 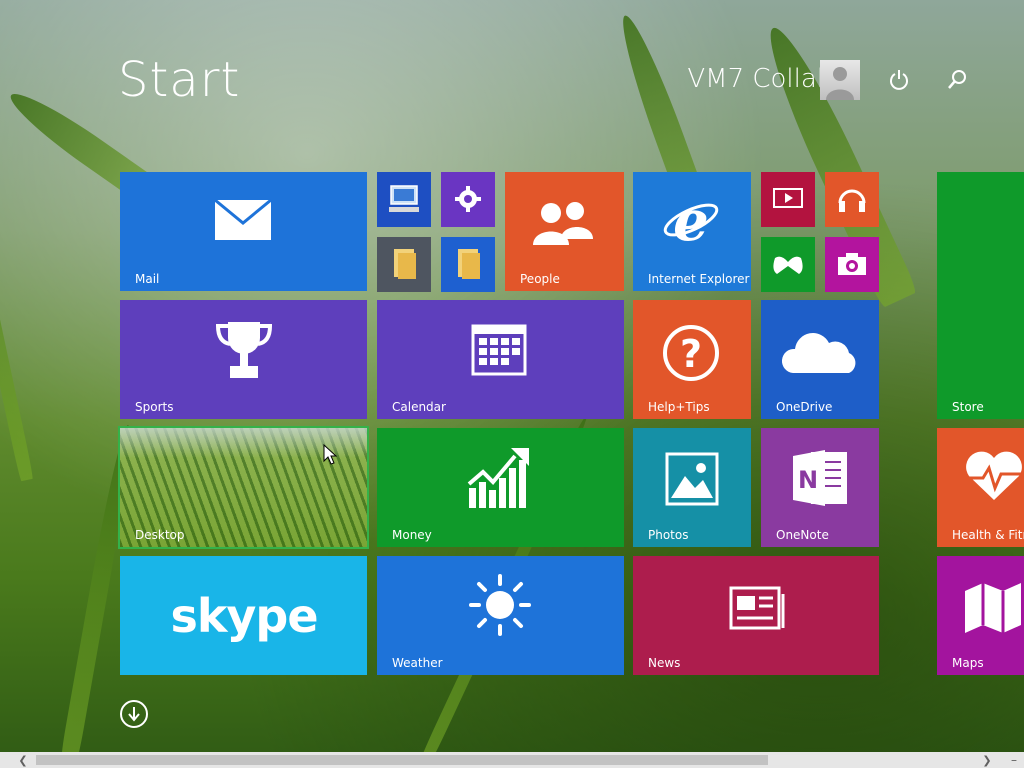 I want to click on tile-calendar: Calendar, so click(x=500, y=359).